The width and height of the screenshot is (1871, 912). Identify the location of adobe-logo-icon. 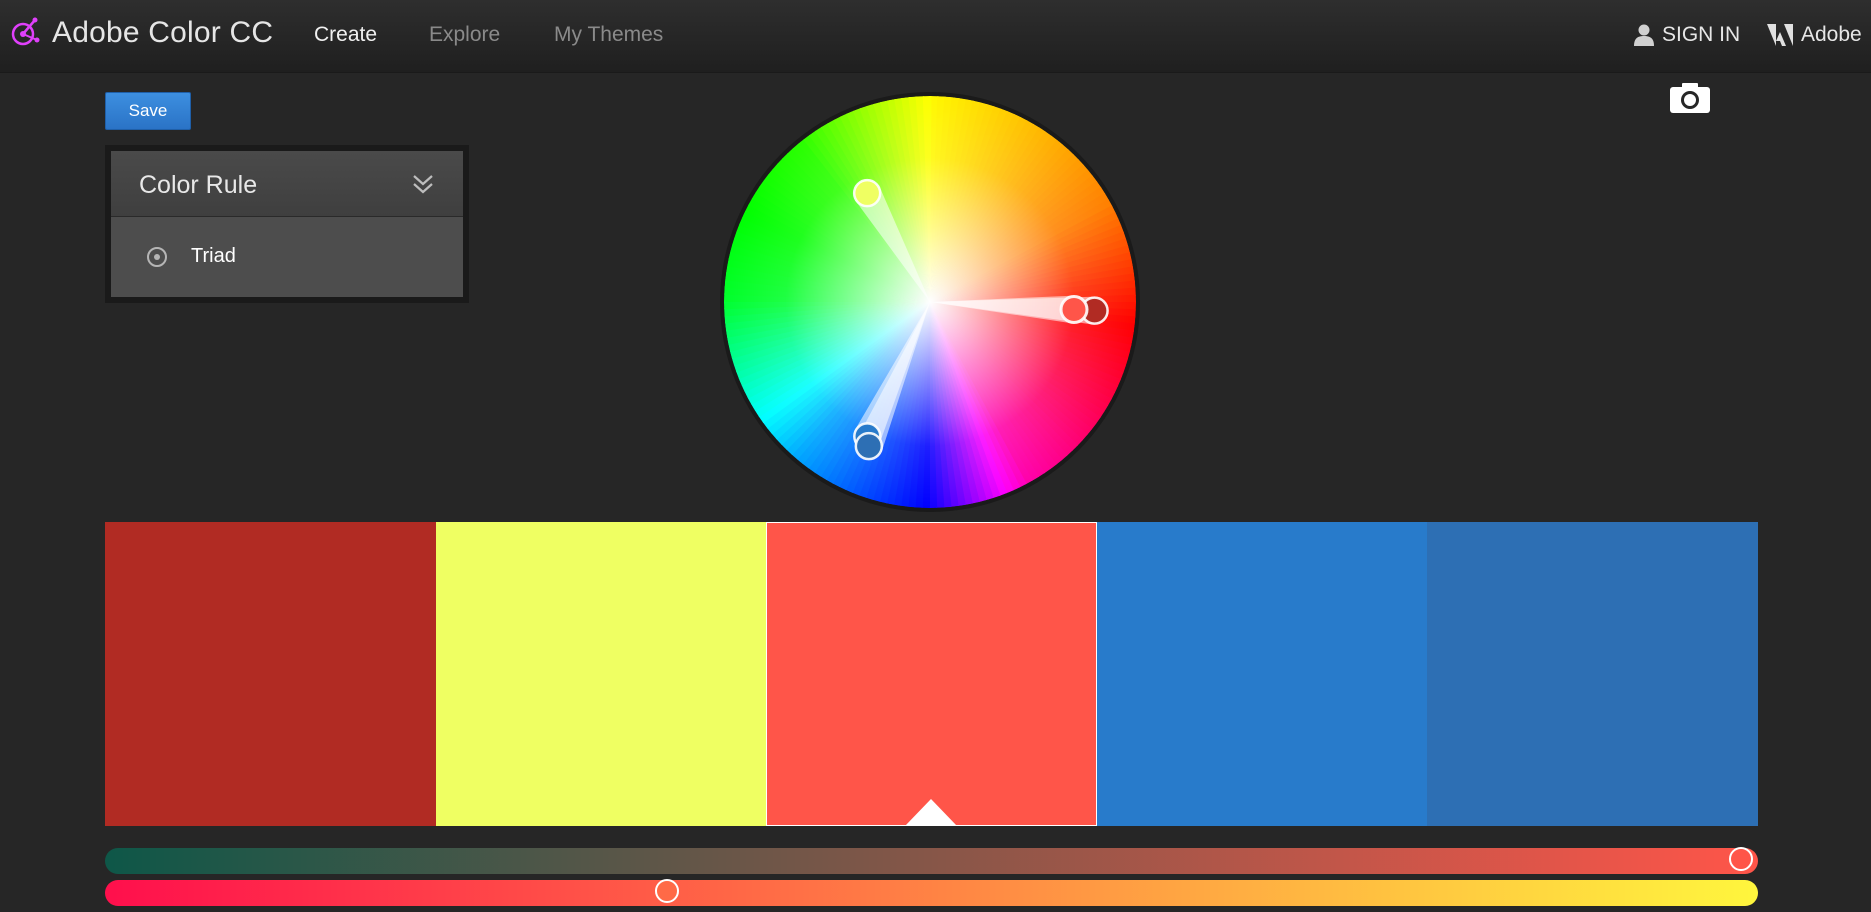
(1780, 35).